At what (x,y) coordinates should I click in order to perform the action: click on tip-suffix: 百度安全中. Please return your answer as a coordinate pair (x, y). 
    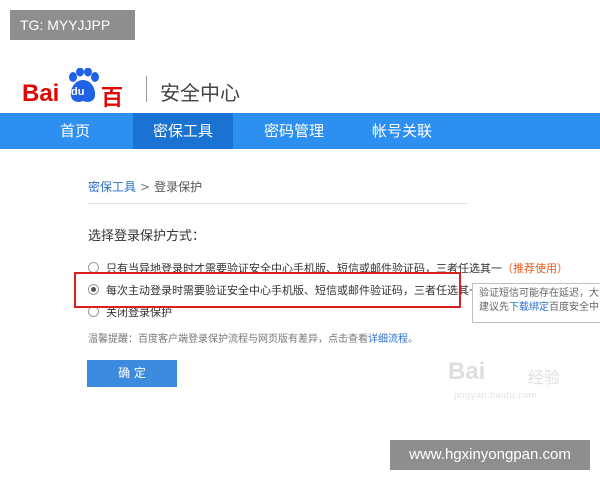
    Looking at the image, I should click on (574, 307).